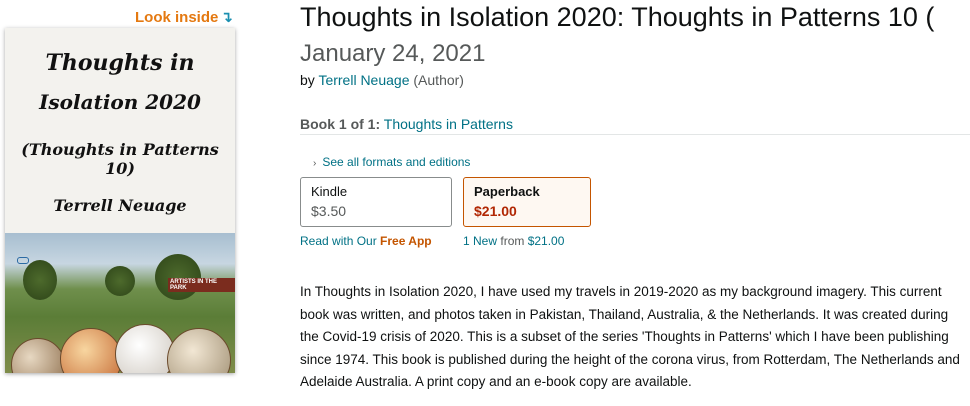 The height and width of the screenshot is (406, 970). Describe the element at coordinates (396, 162) in the screenshot. I see `see-all-formats-label: See all formats and editions` at that location.